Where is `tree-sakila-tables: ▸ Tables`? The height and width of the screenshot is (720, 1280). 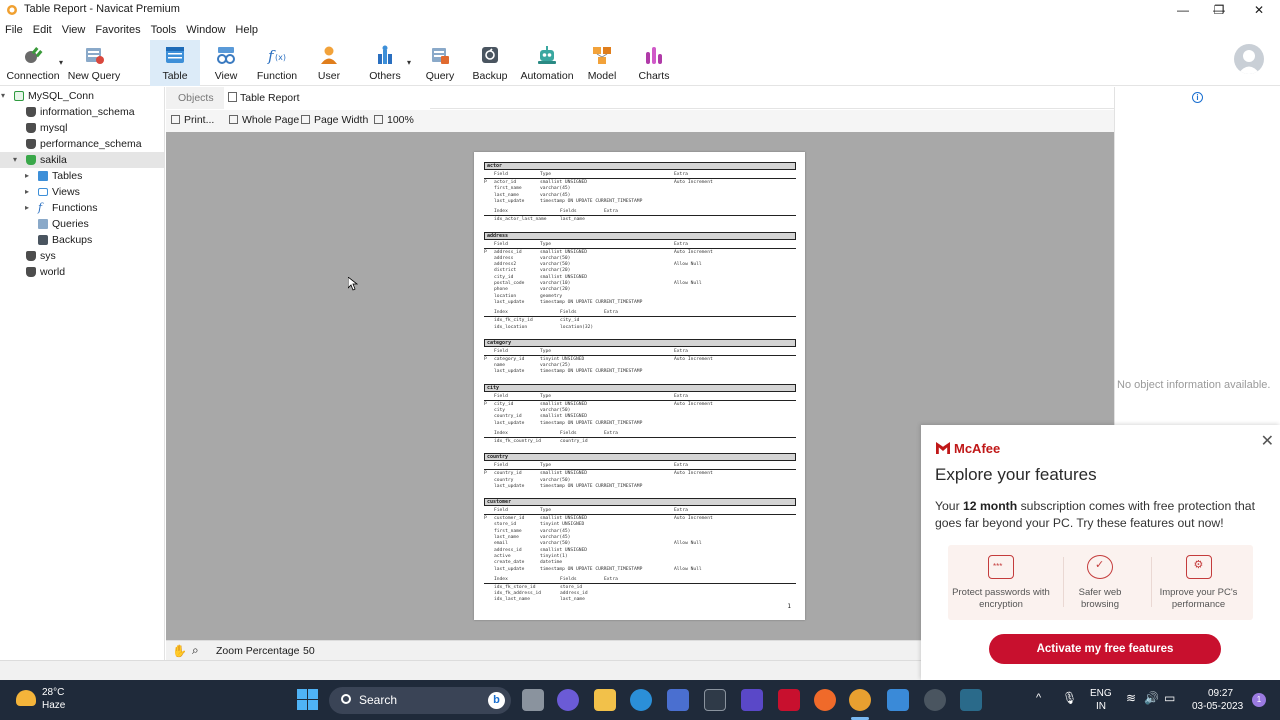
tree-sakila-tables: ▸ Tables is located at coordinates (82, 176).